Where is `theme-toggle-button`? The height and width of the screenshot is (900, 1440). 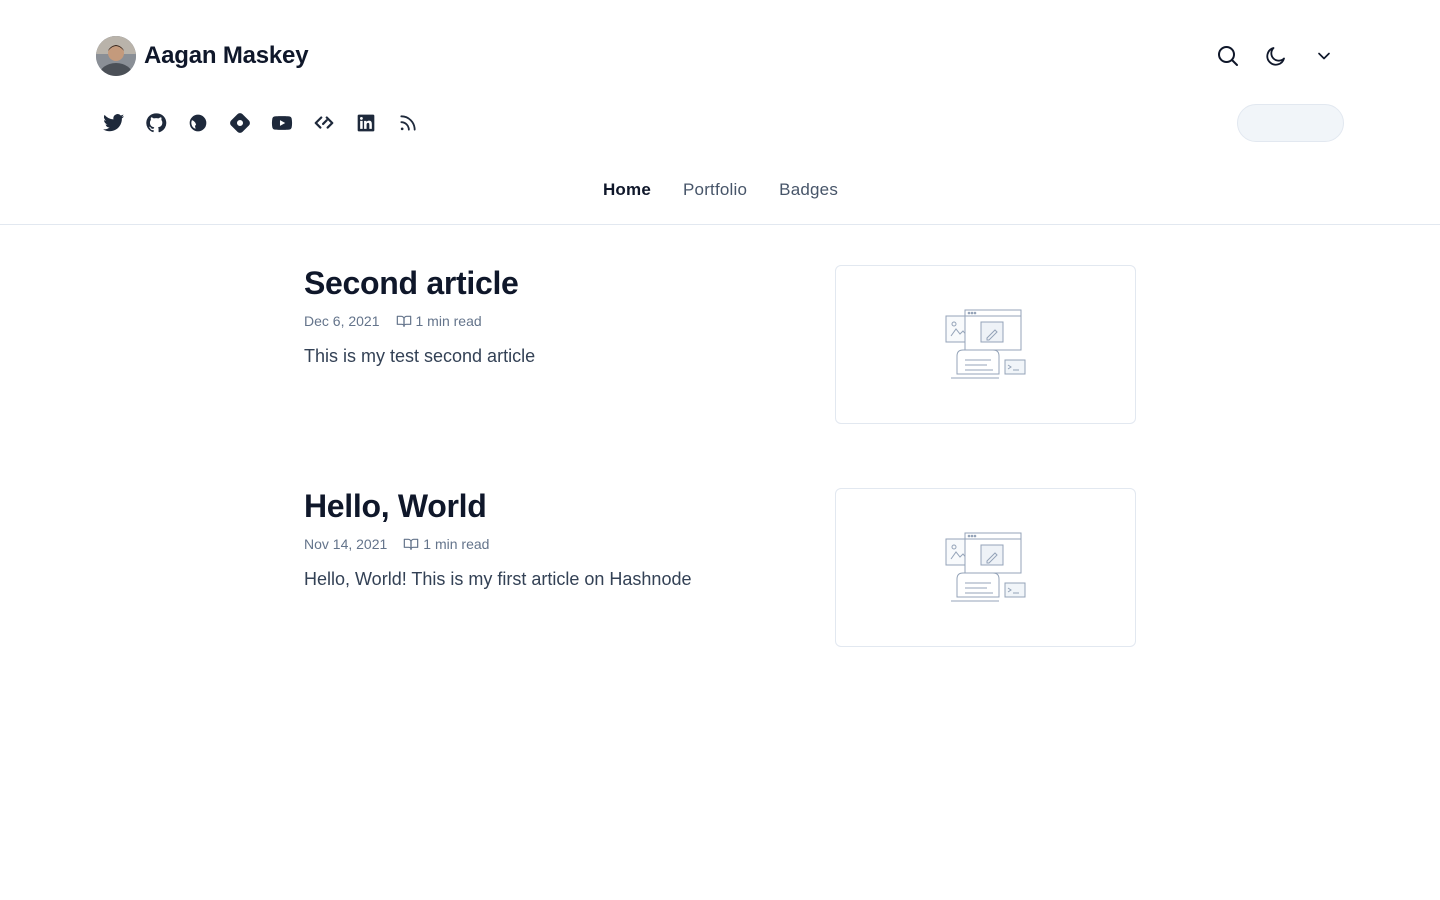 theme-toggle-button is located at coordinates (1276, 56).